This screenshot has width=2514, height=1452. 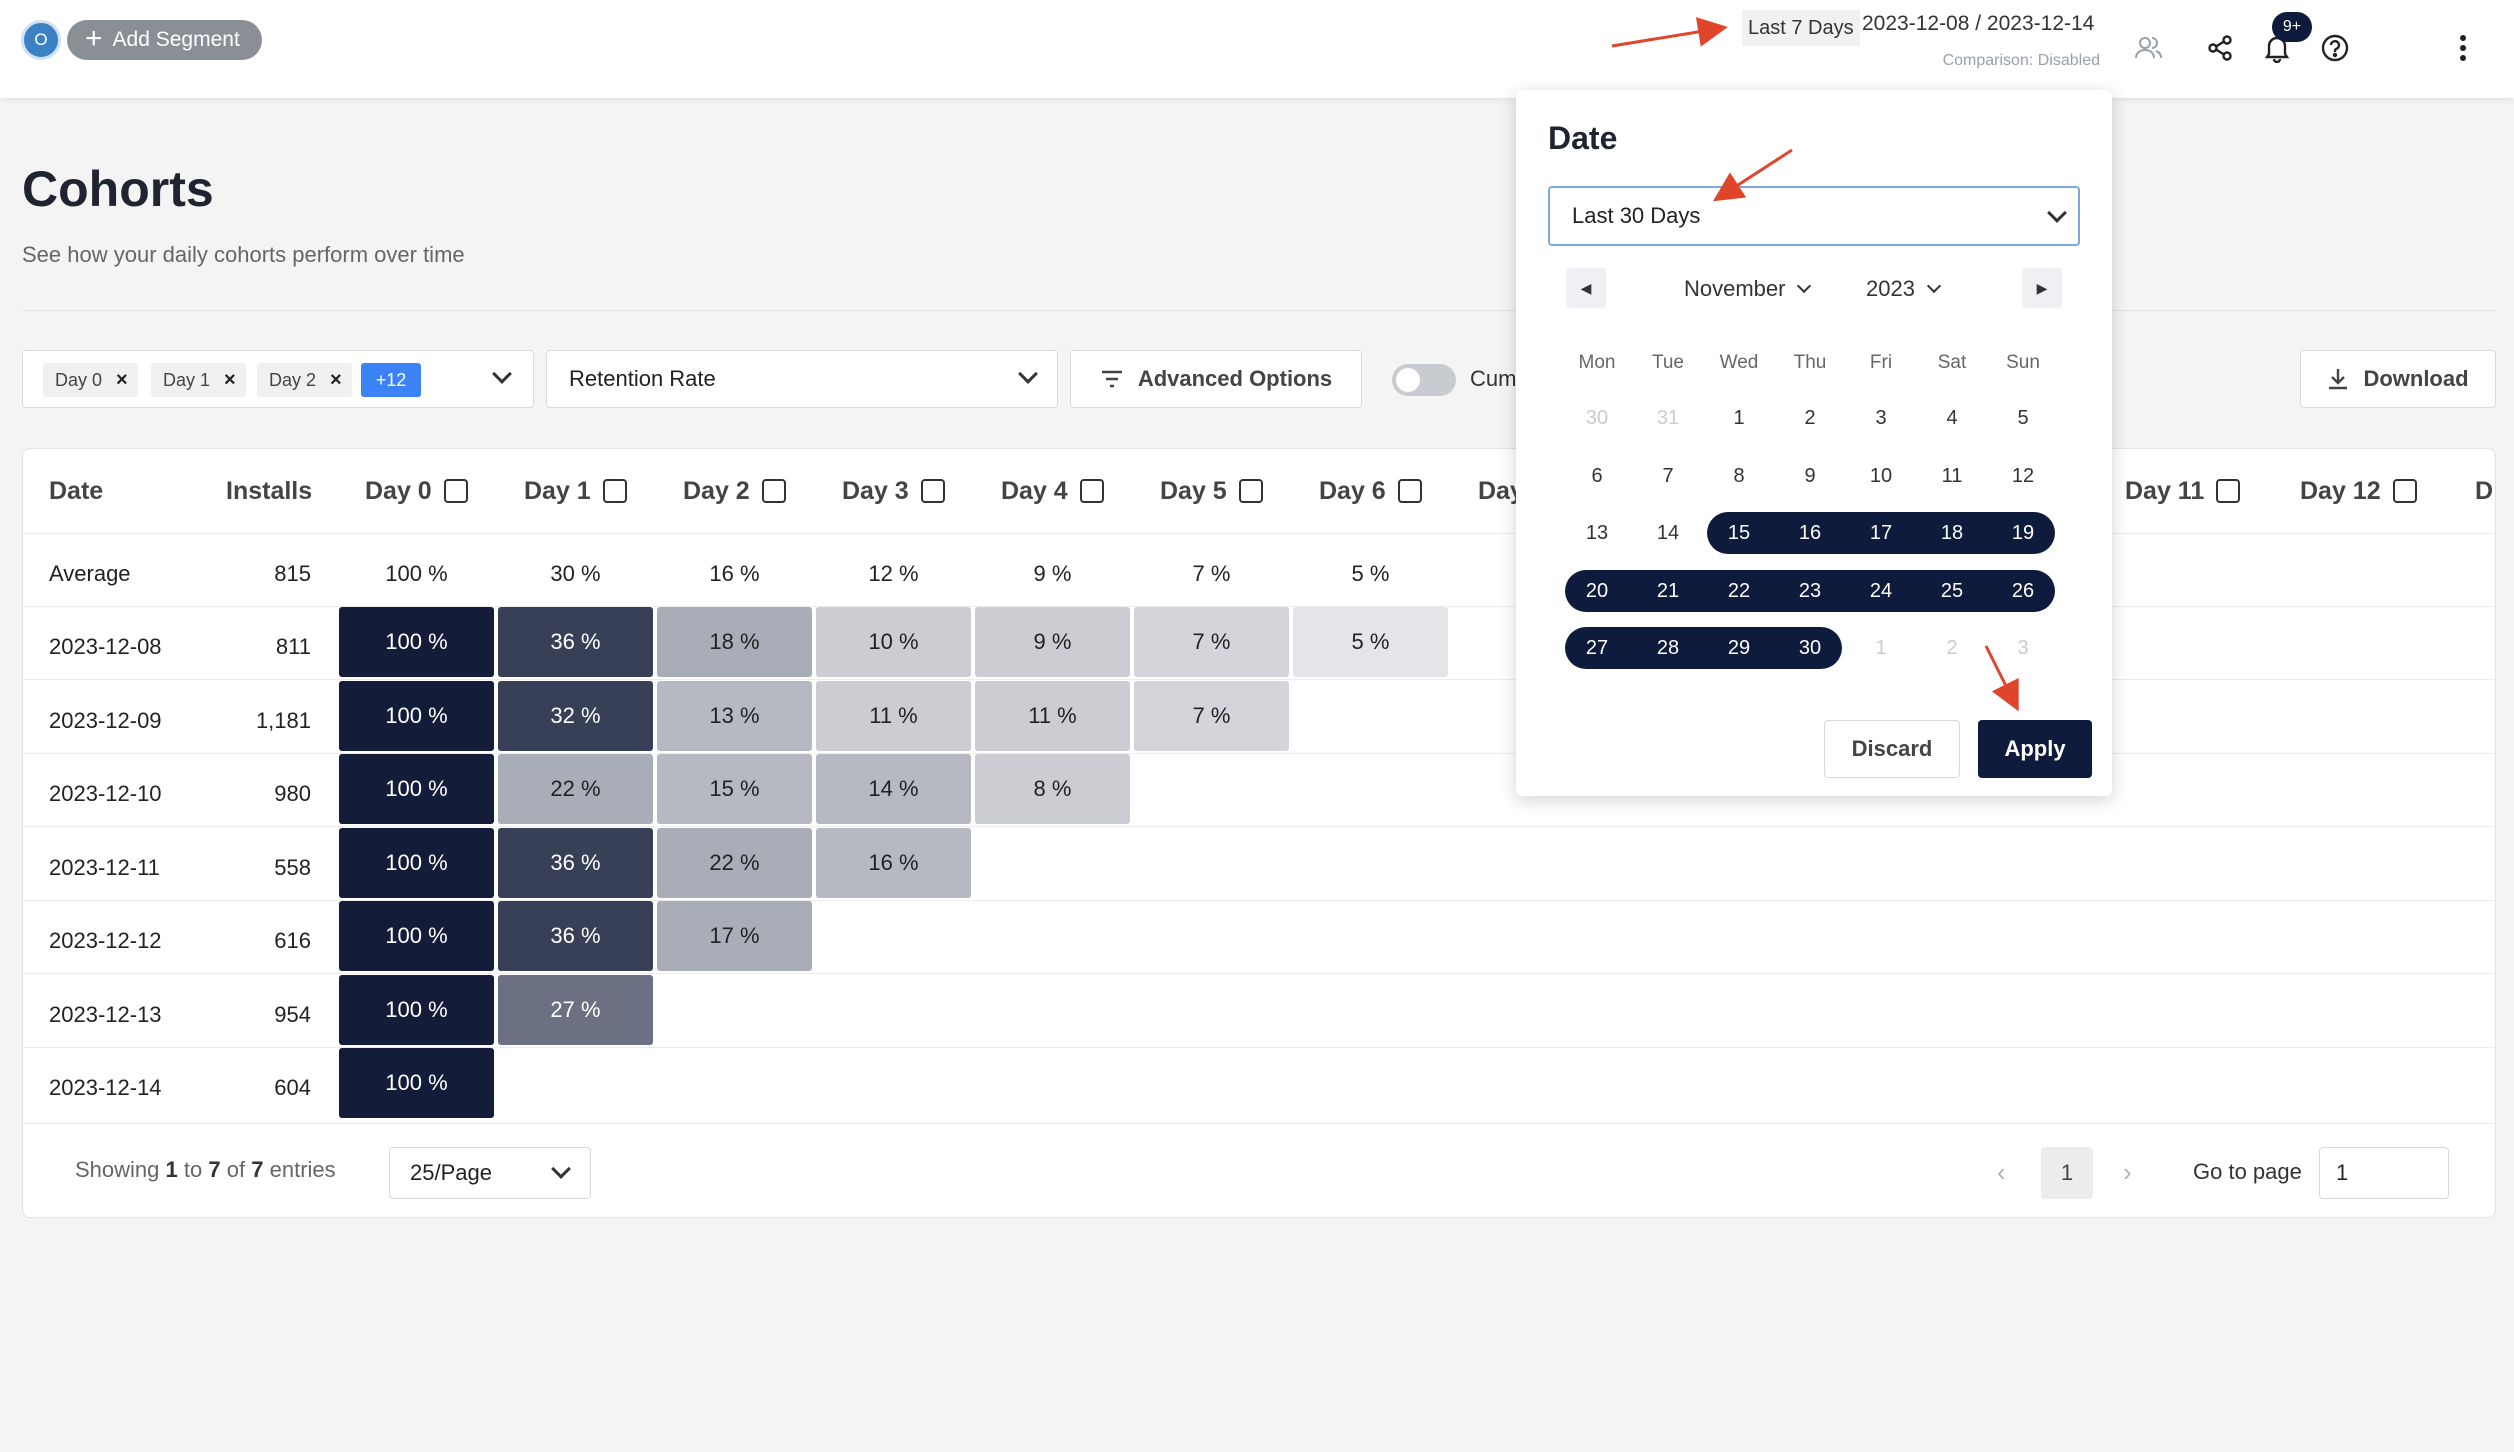 What do you see at coordinates (2220, 48) in the screenshot?
I see `share-icon` at bounding box center [2220, 48].